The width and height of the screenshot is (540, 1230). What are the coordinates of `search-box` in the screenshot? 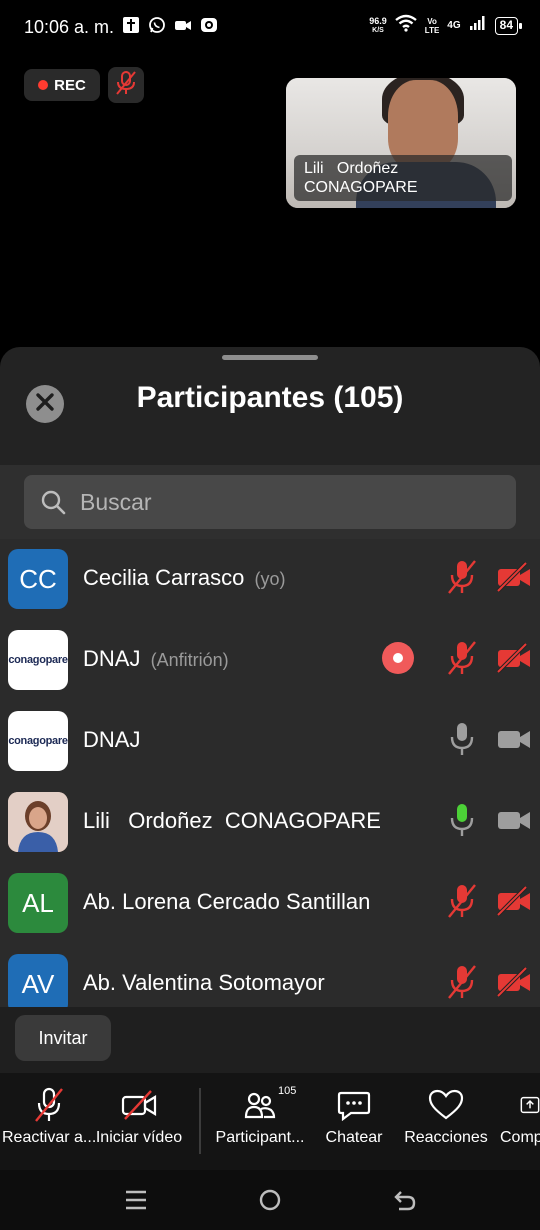 It's located at (270, 502).